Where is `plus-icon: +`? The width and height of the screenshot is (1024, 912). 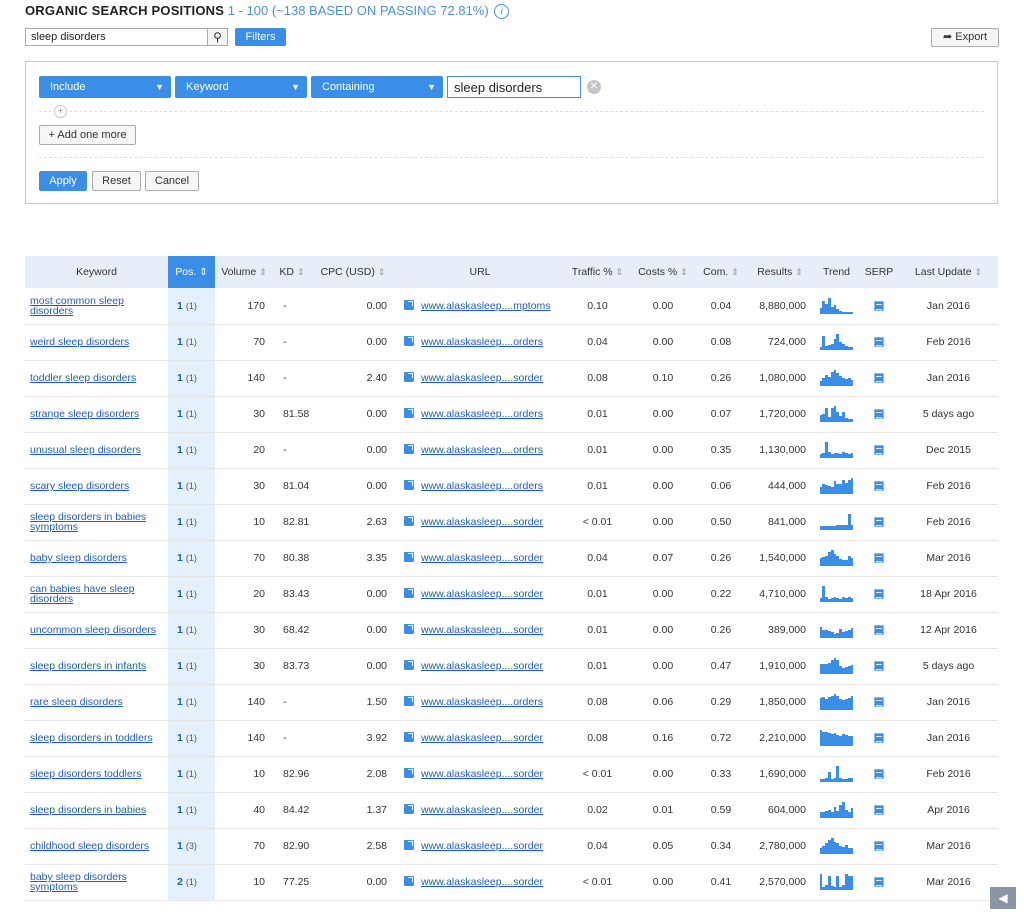 plus-icon: + is located at coordinates (60, 111).